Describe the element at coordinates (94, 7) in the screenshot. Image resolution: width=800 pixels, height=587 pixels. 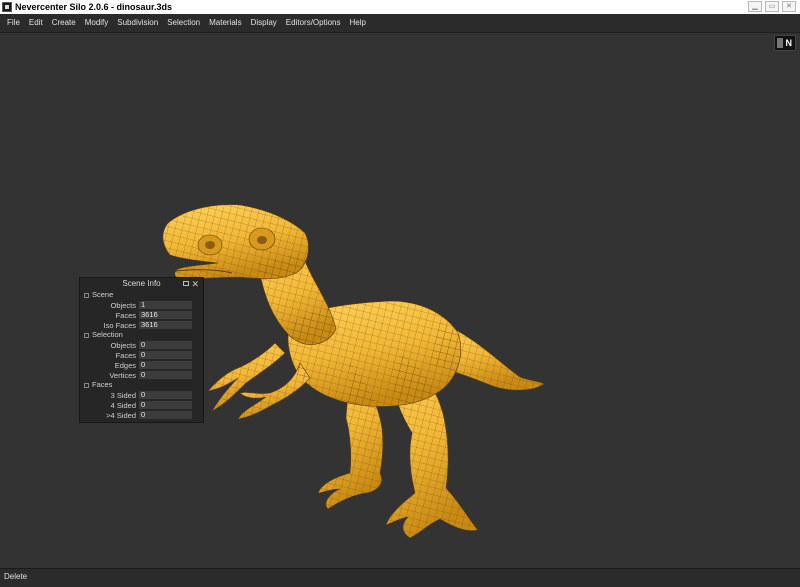
I see `window-title: Nevercenter Silo 2.0.6 - dinosaur.3ds` at that location.